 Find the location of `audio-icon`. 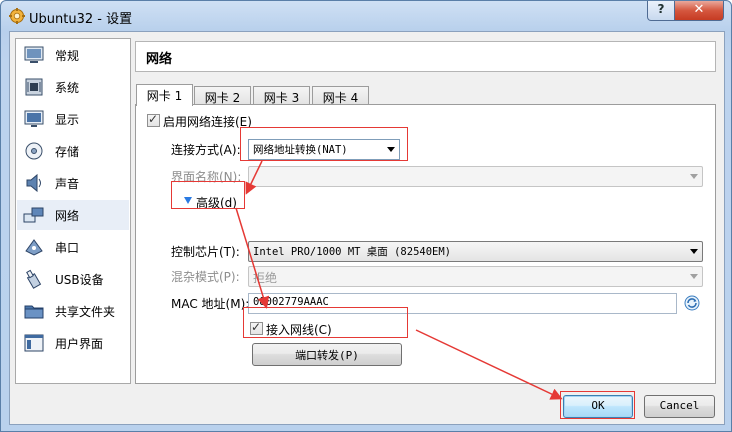

audio-icon is located at coordinates (33, 183).